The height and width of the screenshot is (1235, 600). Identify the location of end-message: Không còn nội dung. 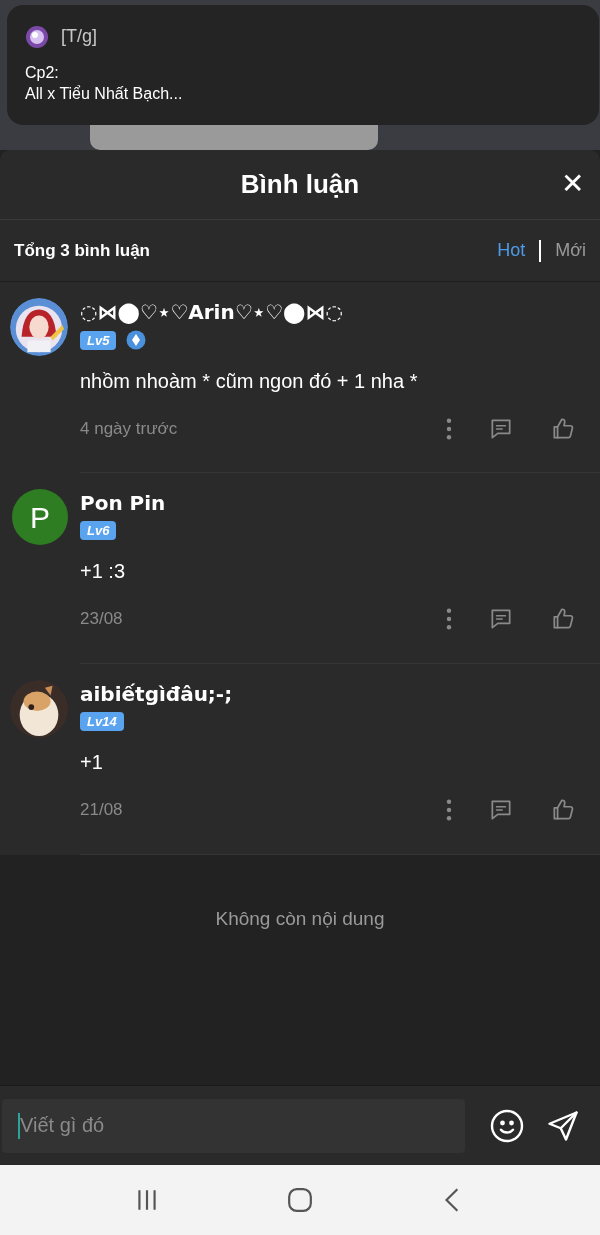
(300, 919).